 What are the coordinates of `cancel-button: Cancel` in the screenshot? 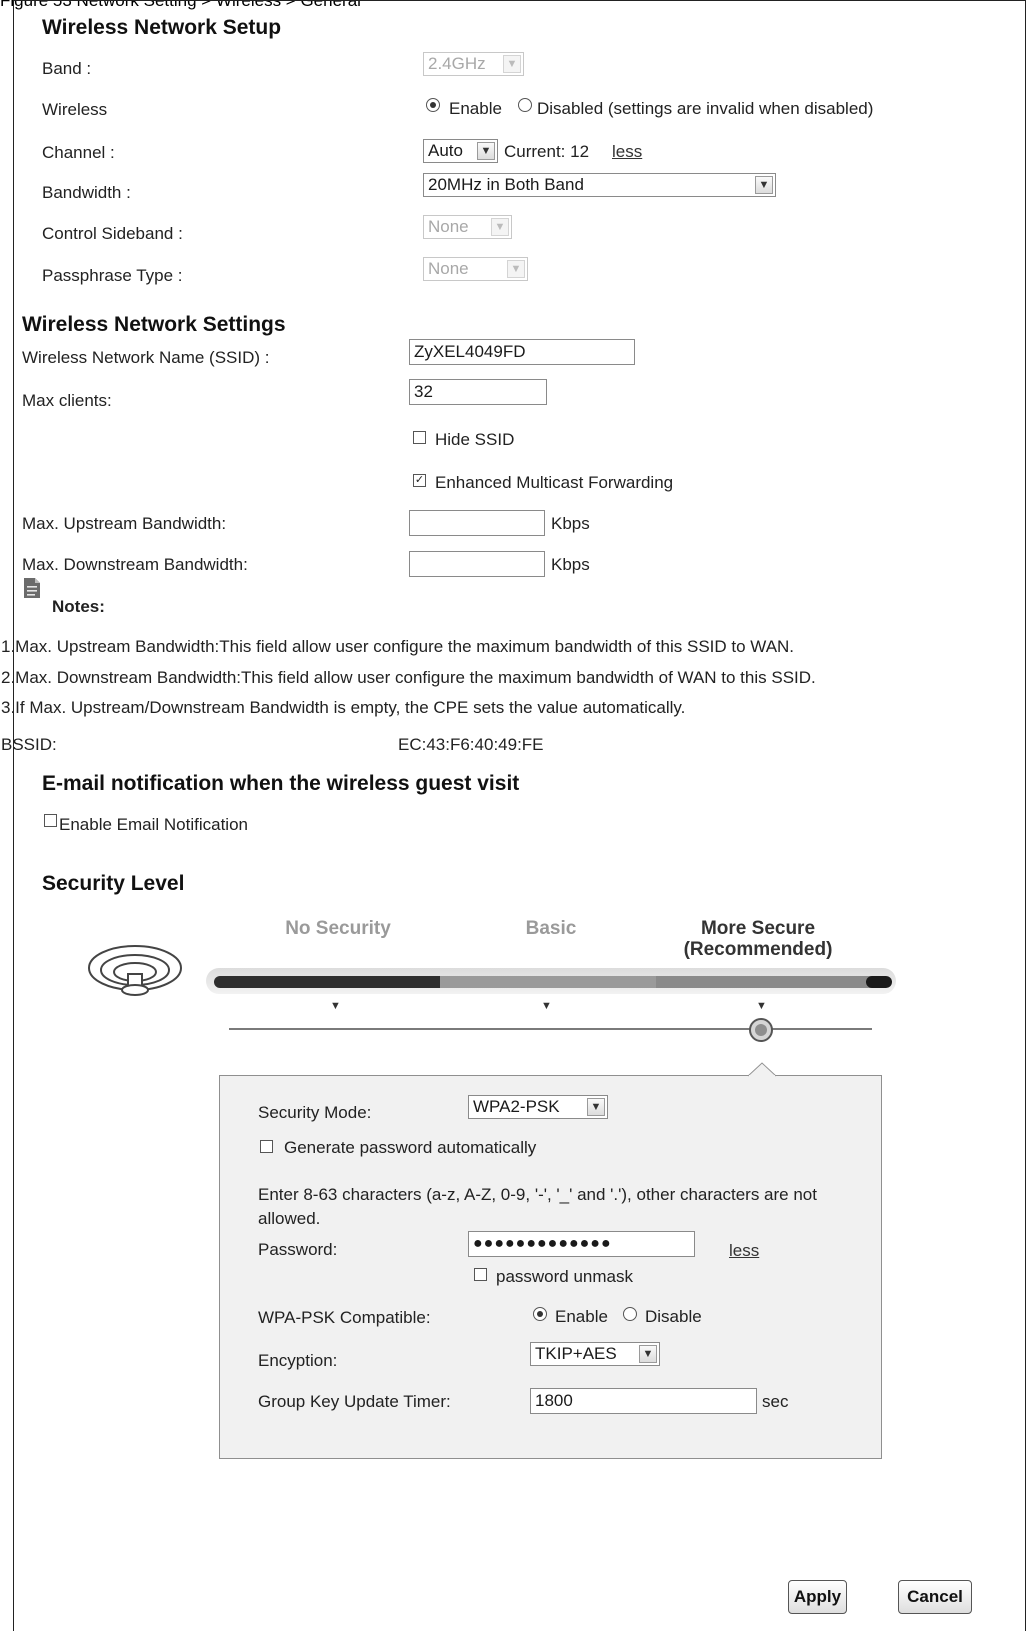 It's located at (935, 1597).